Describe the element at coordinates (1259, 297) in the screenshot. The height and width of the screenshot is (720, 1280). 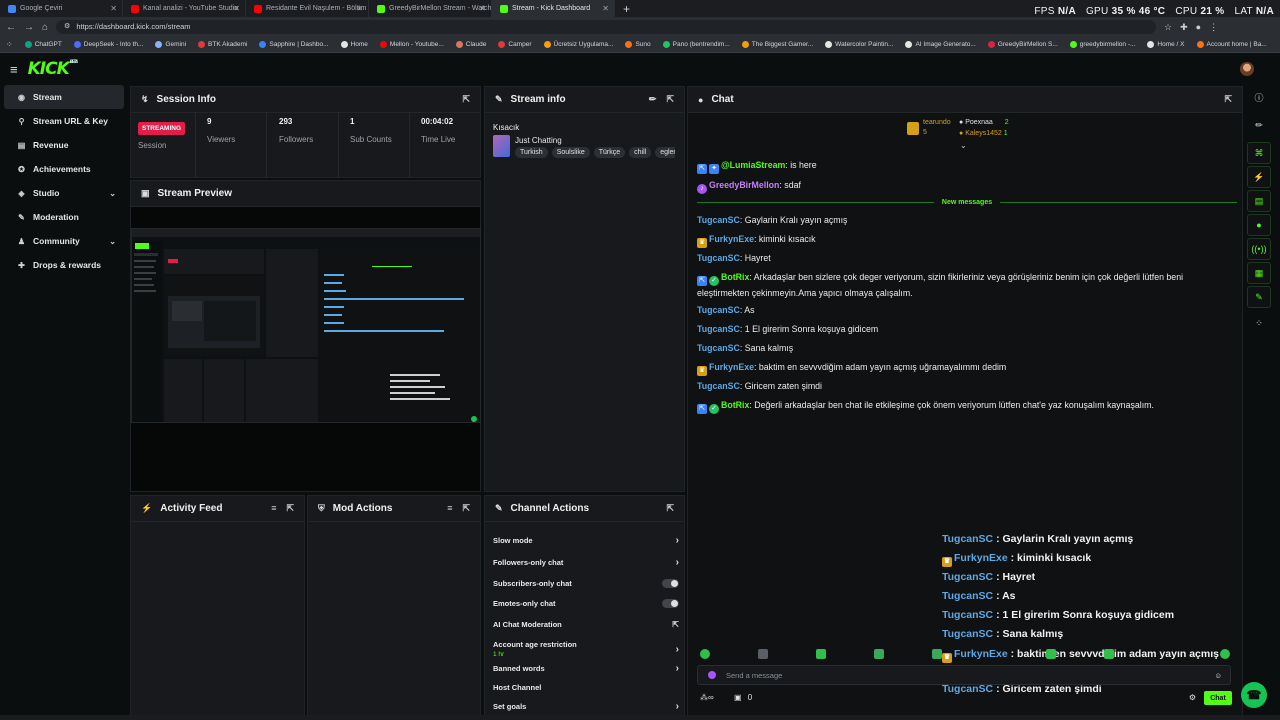
I see `wrench-icon: ✎` at that location.